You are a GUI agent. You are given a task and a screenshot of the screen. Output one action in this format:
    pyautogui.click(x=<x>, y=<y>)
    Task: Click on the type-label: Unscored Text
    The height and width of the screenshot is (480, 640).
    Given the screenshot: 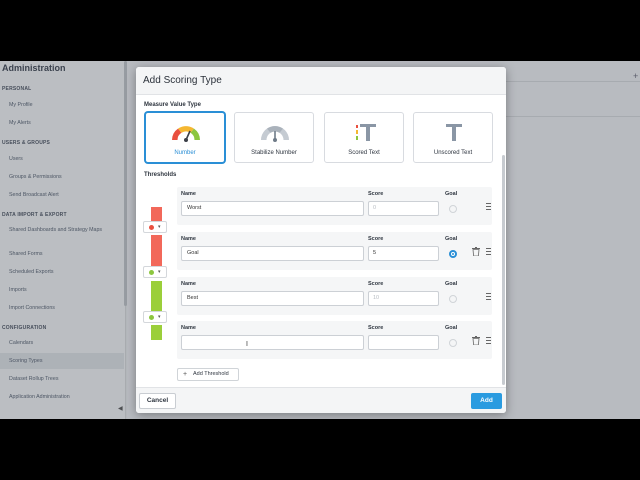 What is the action you would take?
    pyautogui.click(x=453, y=153)
    